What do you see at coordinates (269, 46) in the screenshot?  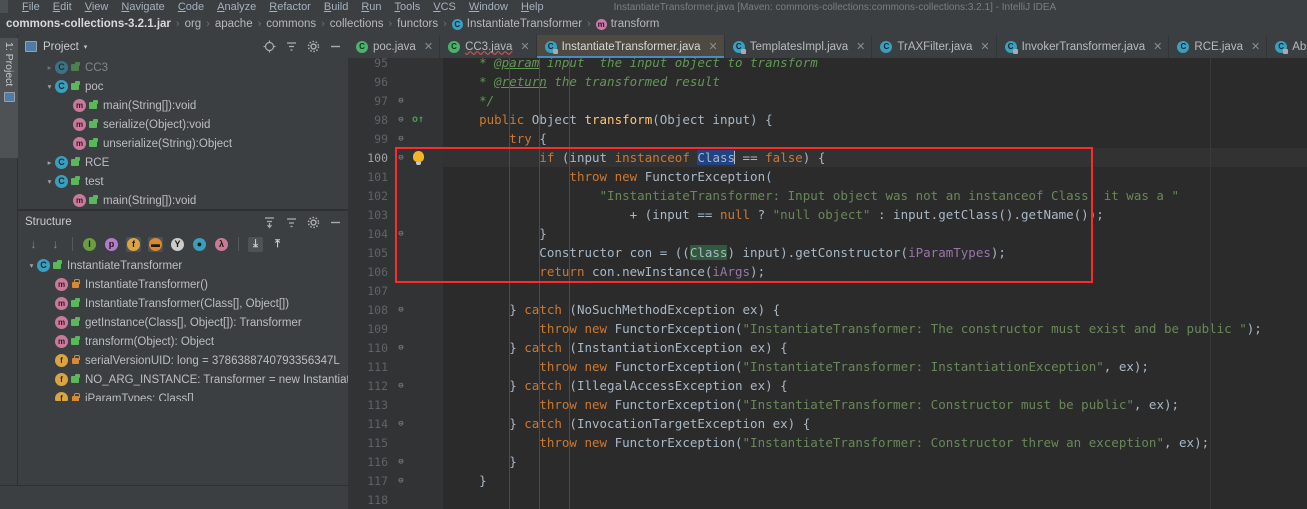 I see `locate-icon` at bounding box center [269, 46].